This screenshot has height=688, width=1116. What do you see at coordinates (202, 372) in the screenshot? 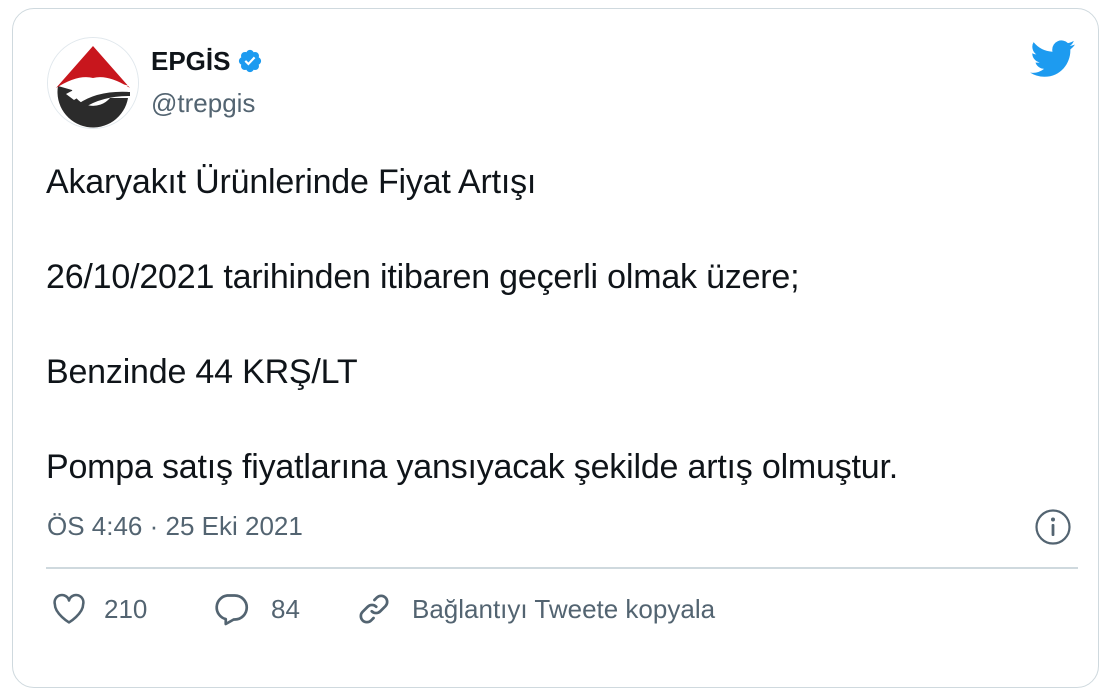
I see `tweet-text-line: Benzinde 44 KRŞ/LT` at bounding box center [202, 372].